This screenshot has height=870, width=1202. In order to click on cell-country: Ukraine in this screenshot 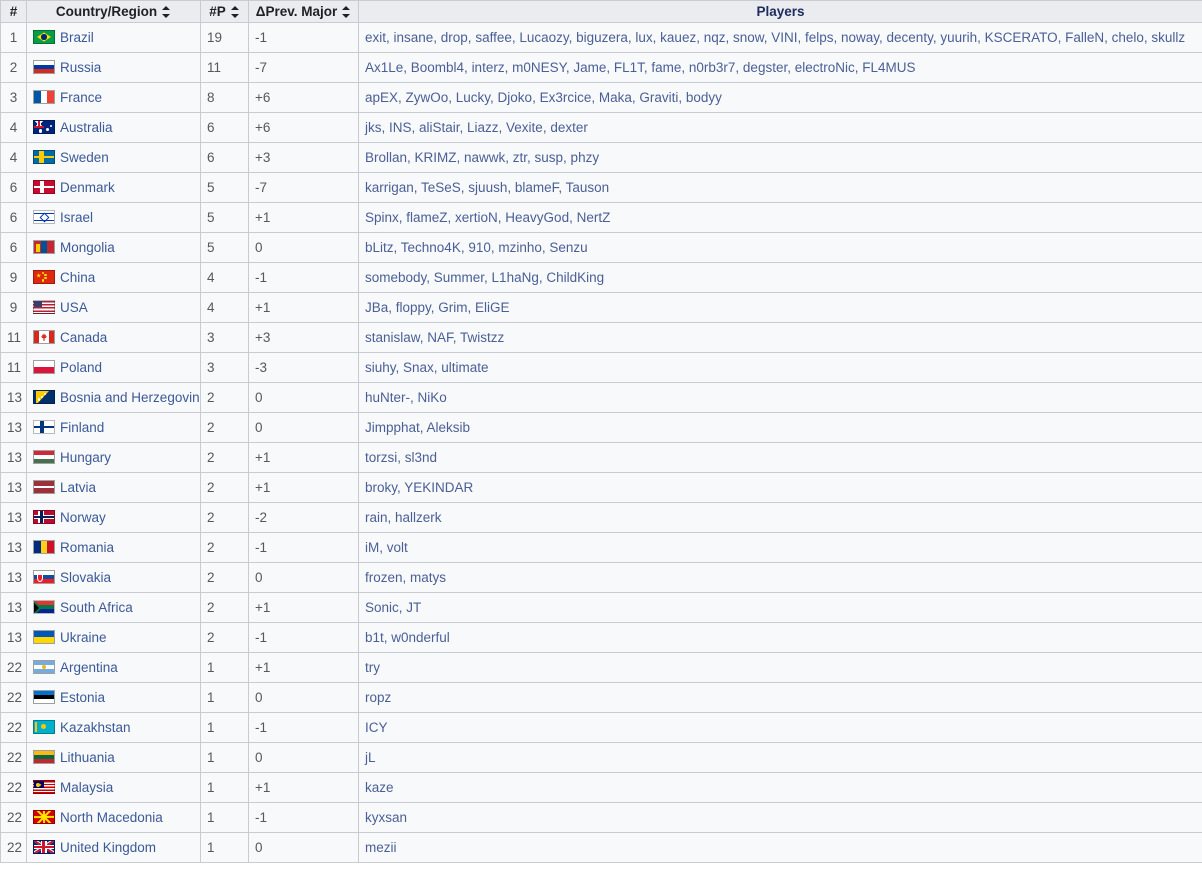, I will do `click(113, 637)`.